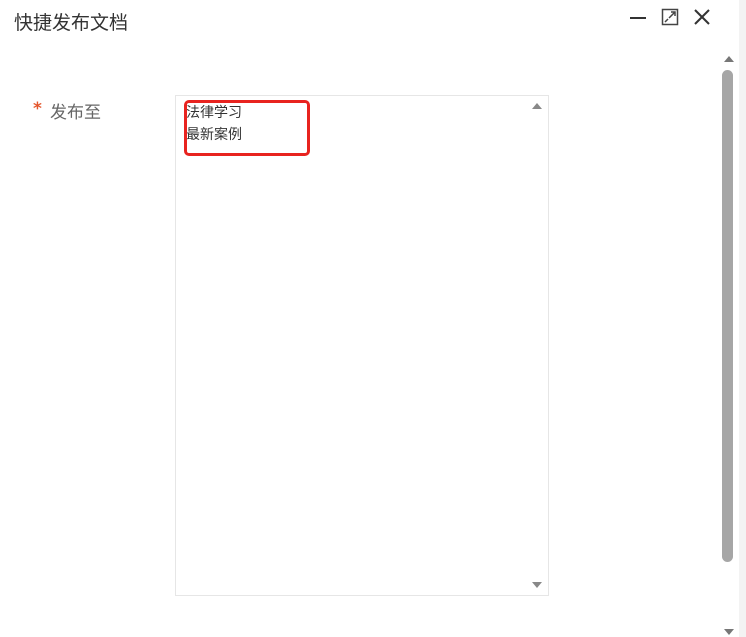  Describe the element at coordinates (537, 585) in the screenshot. I see `listbox-scroll-down-arrow-icon` at that location.